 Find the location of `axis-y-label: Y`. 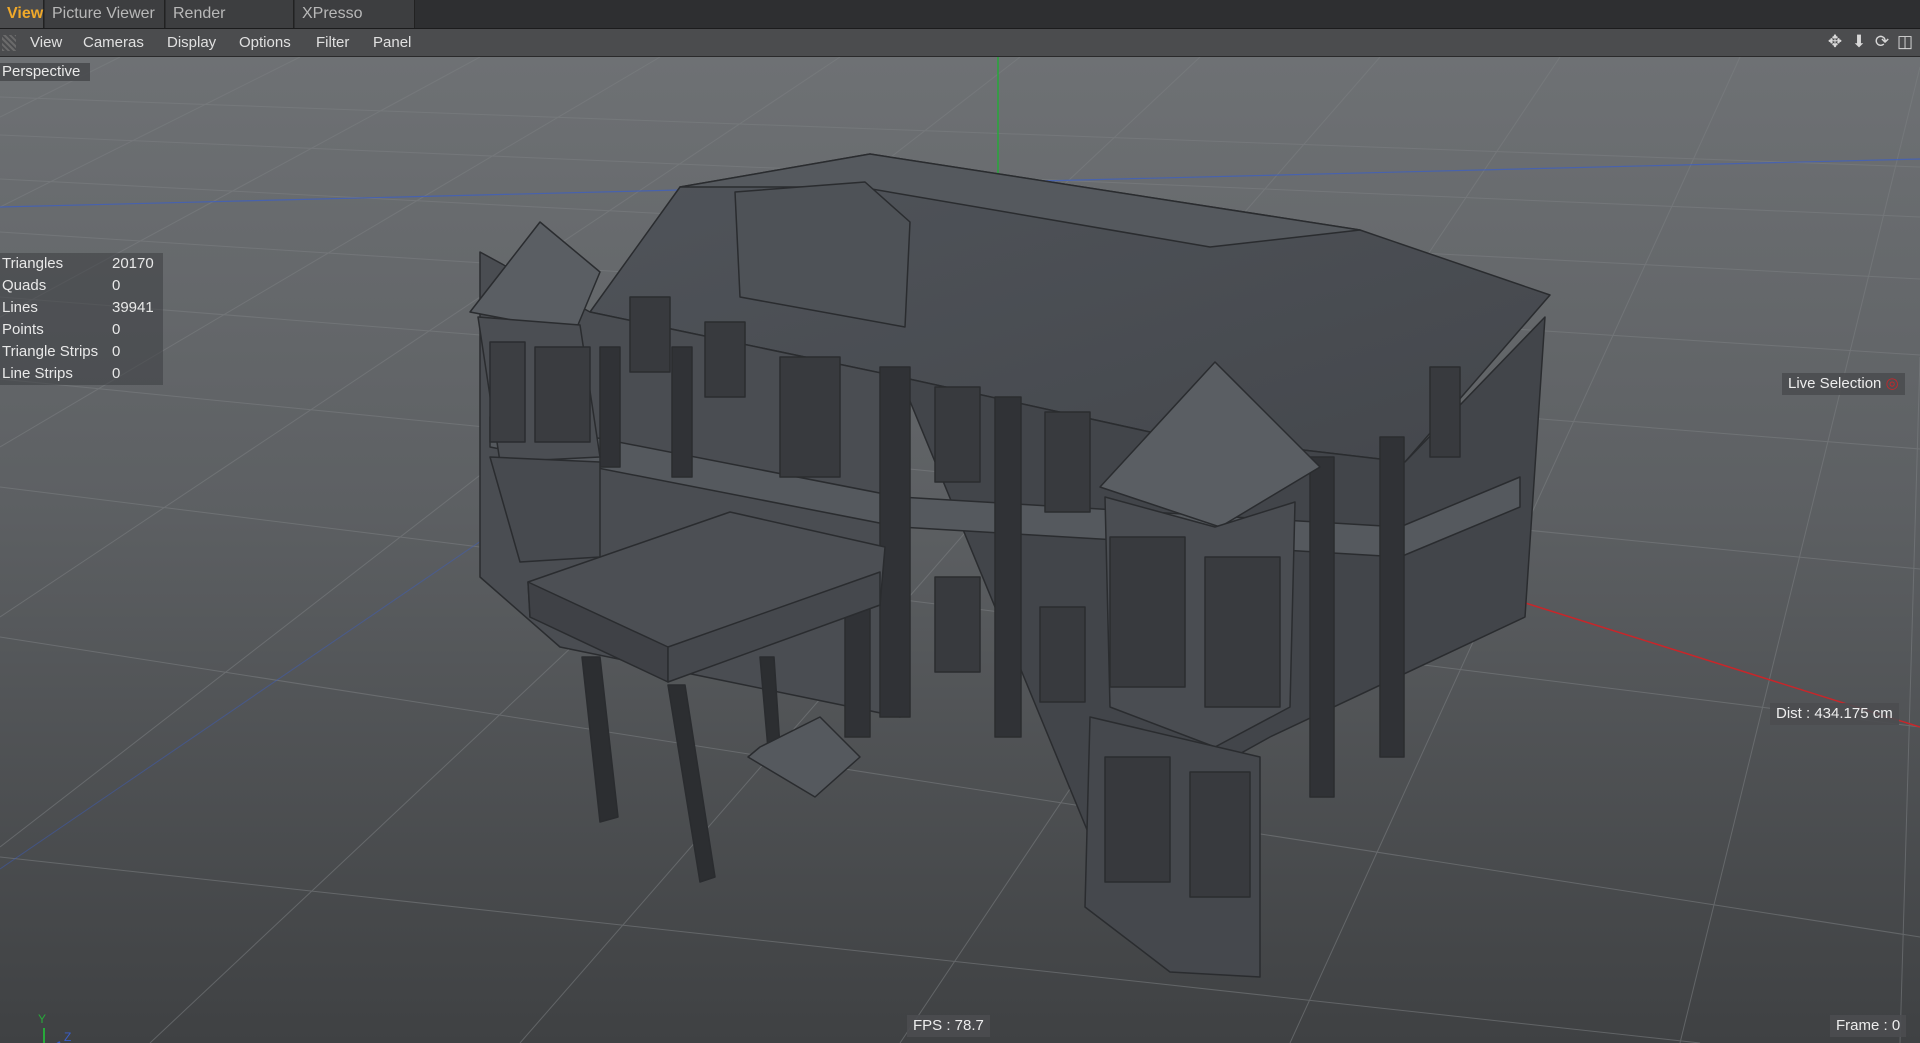

axis-y-label: Y is located at coordinates (42, 1019).